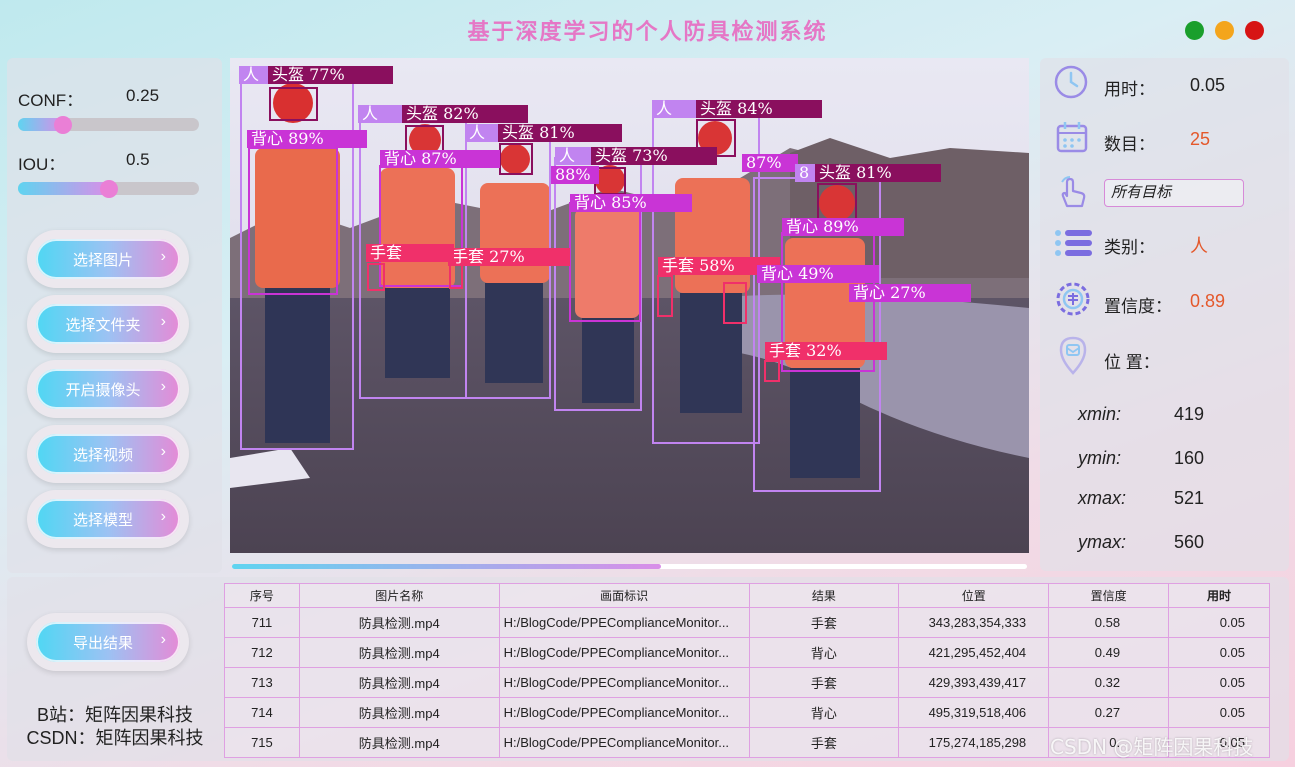 The image size is (1295, 767). Describe the element at coordinates (442, 113) in the screenshot. I see `detection-label: 头盔 82%` at that location.